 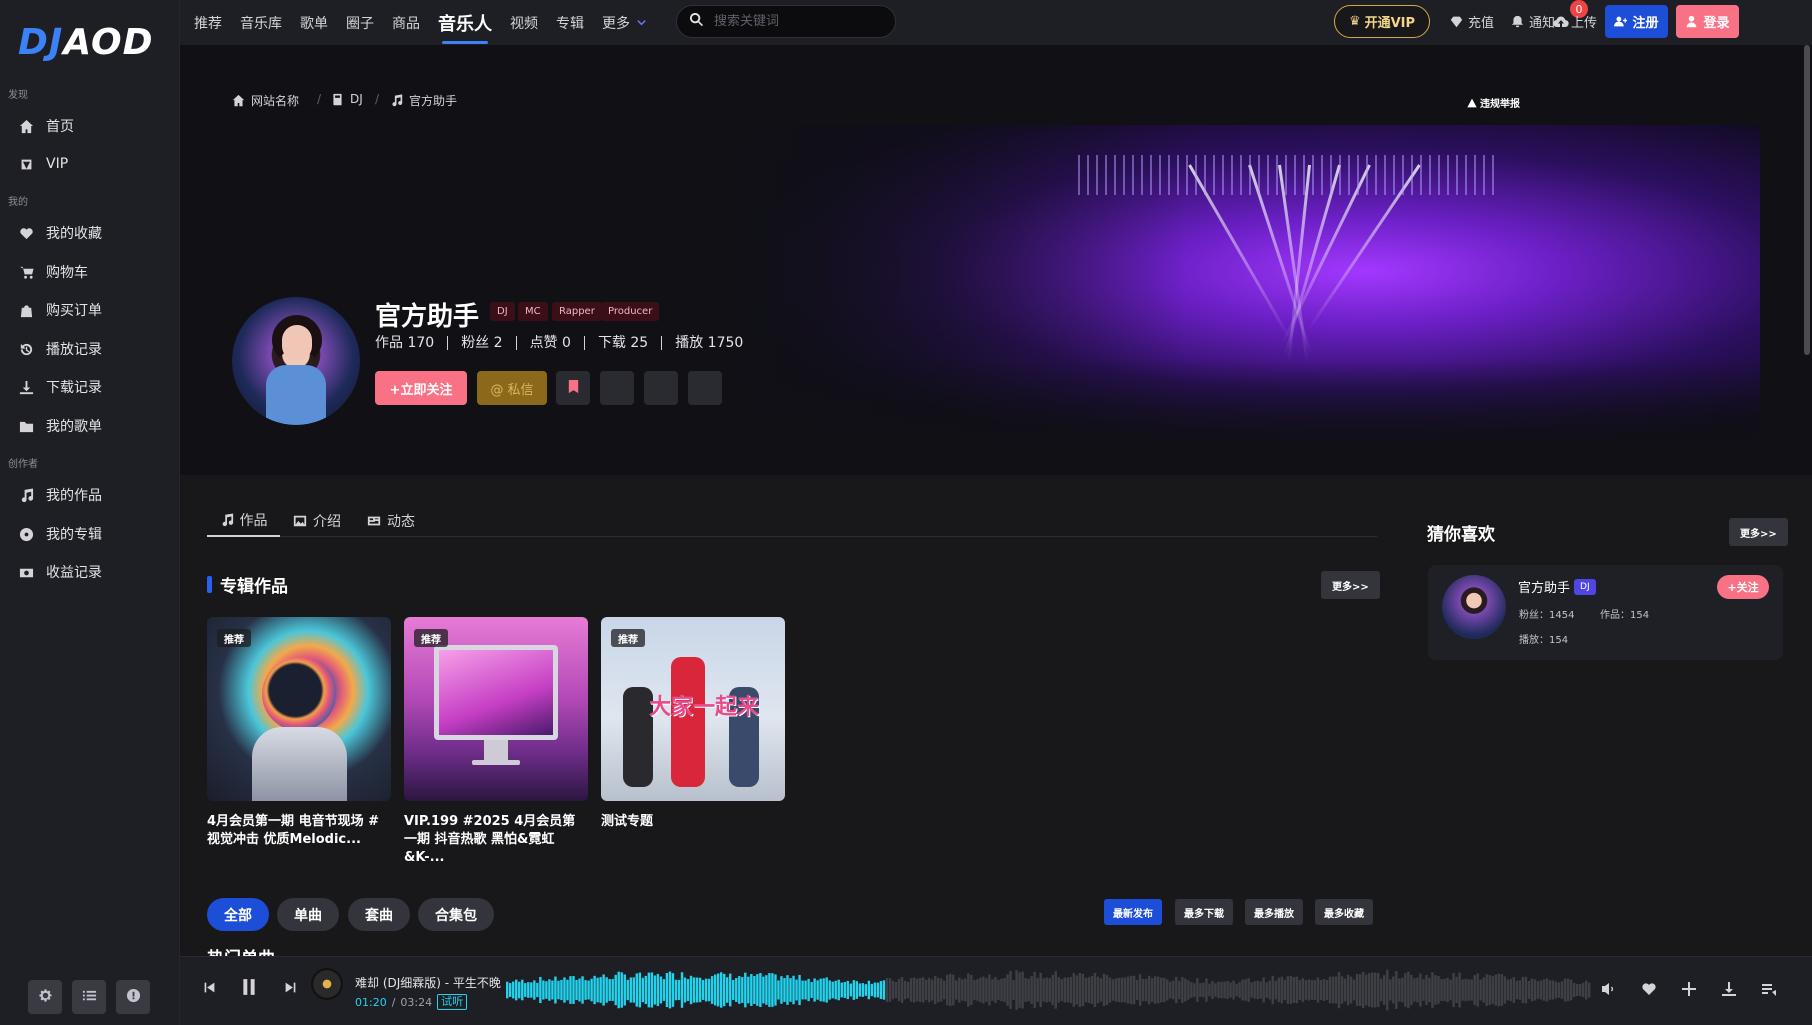 What do you see at coordinates (1807, 200) in the screenshot?
I see `page-scrollbar` at bounding box center [1807, 200].